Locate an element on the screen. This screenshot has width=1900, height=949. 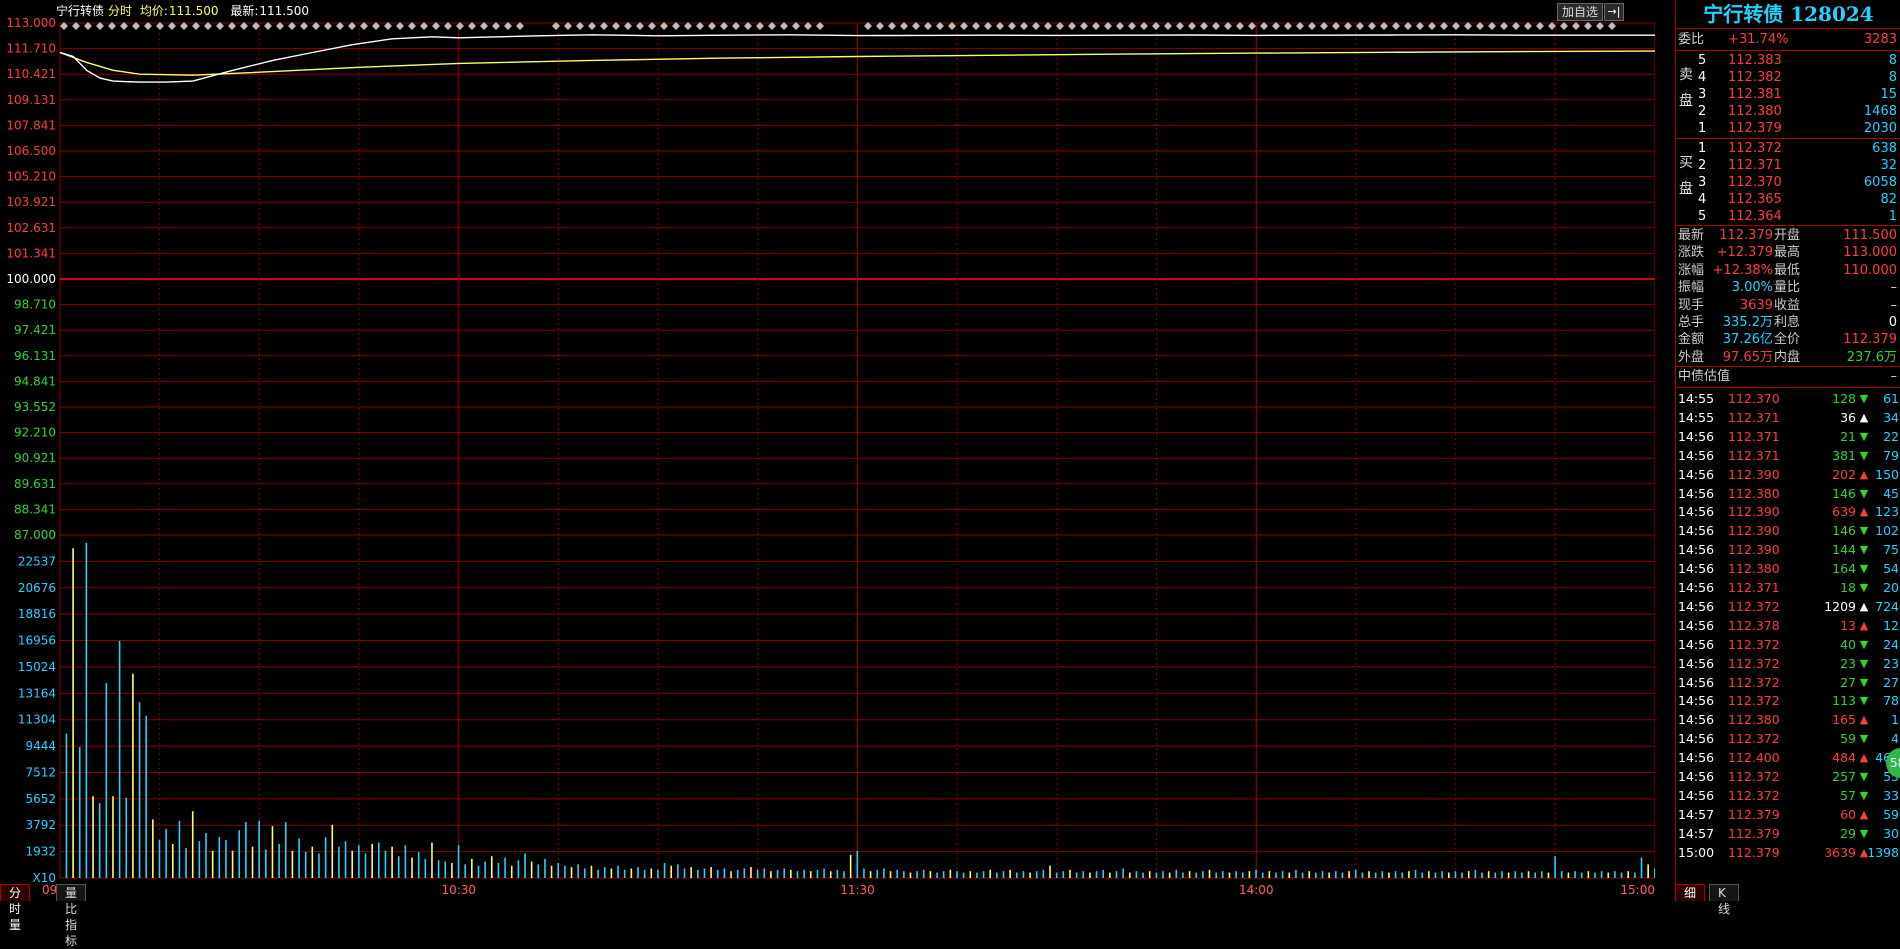
stat-value: – is located at coordinates (1894, 305).